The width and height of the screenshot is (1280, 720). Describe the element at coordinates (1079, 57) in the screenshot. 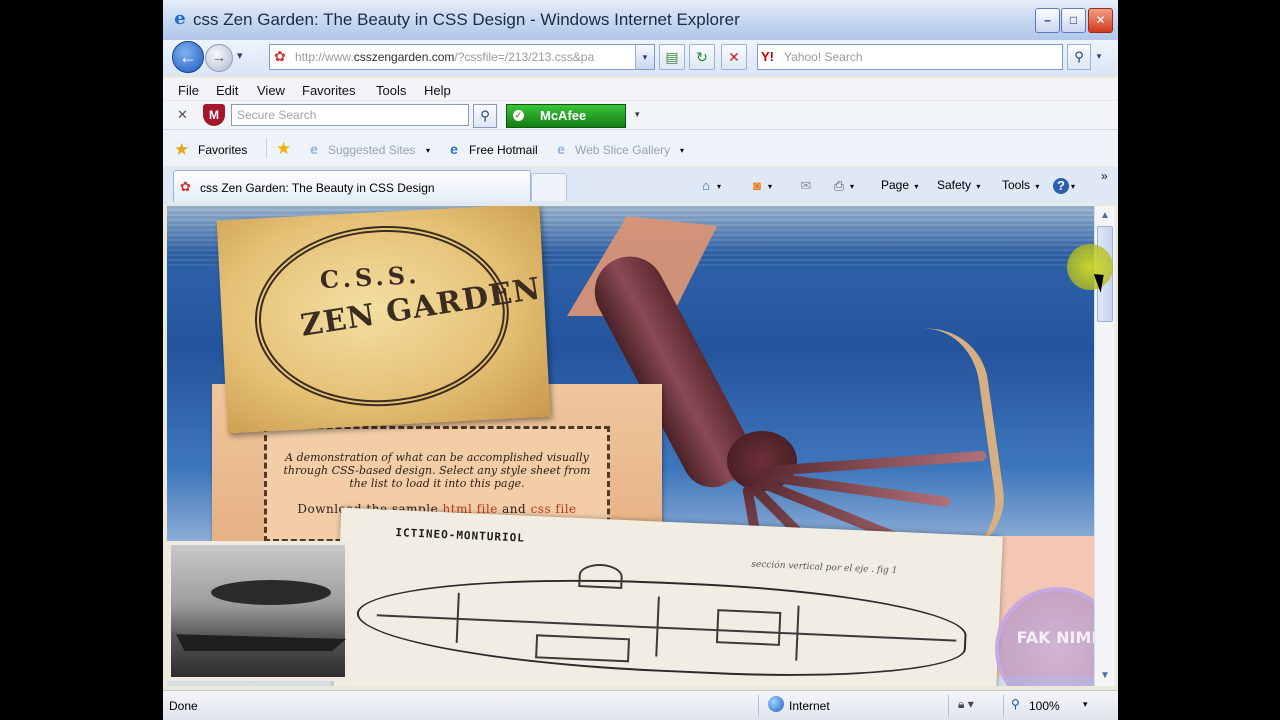

I see `search-button: ⚲` at that location.